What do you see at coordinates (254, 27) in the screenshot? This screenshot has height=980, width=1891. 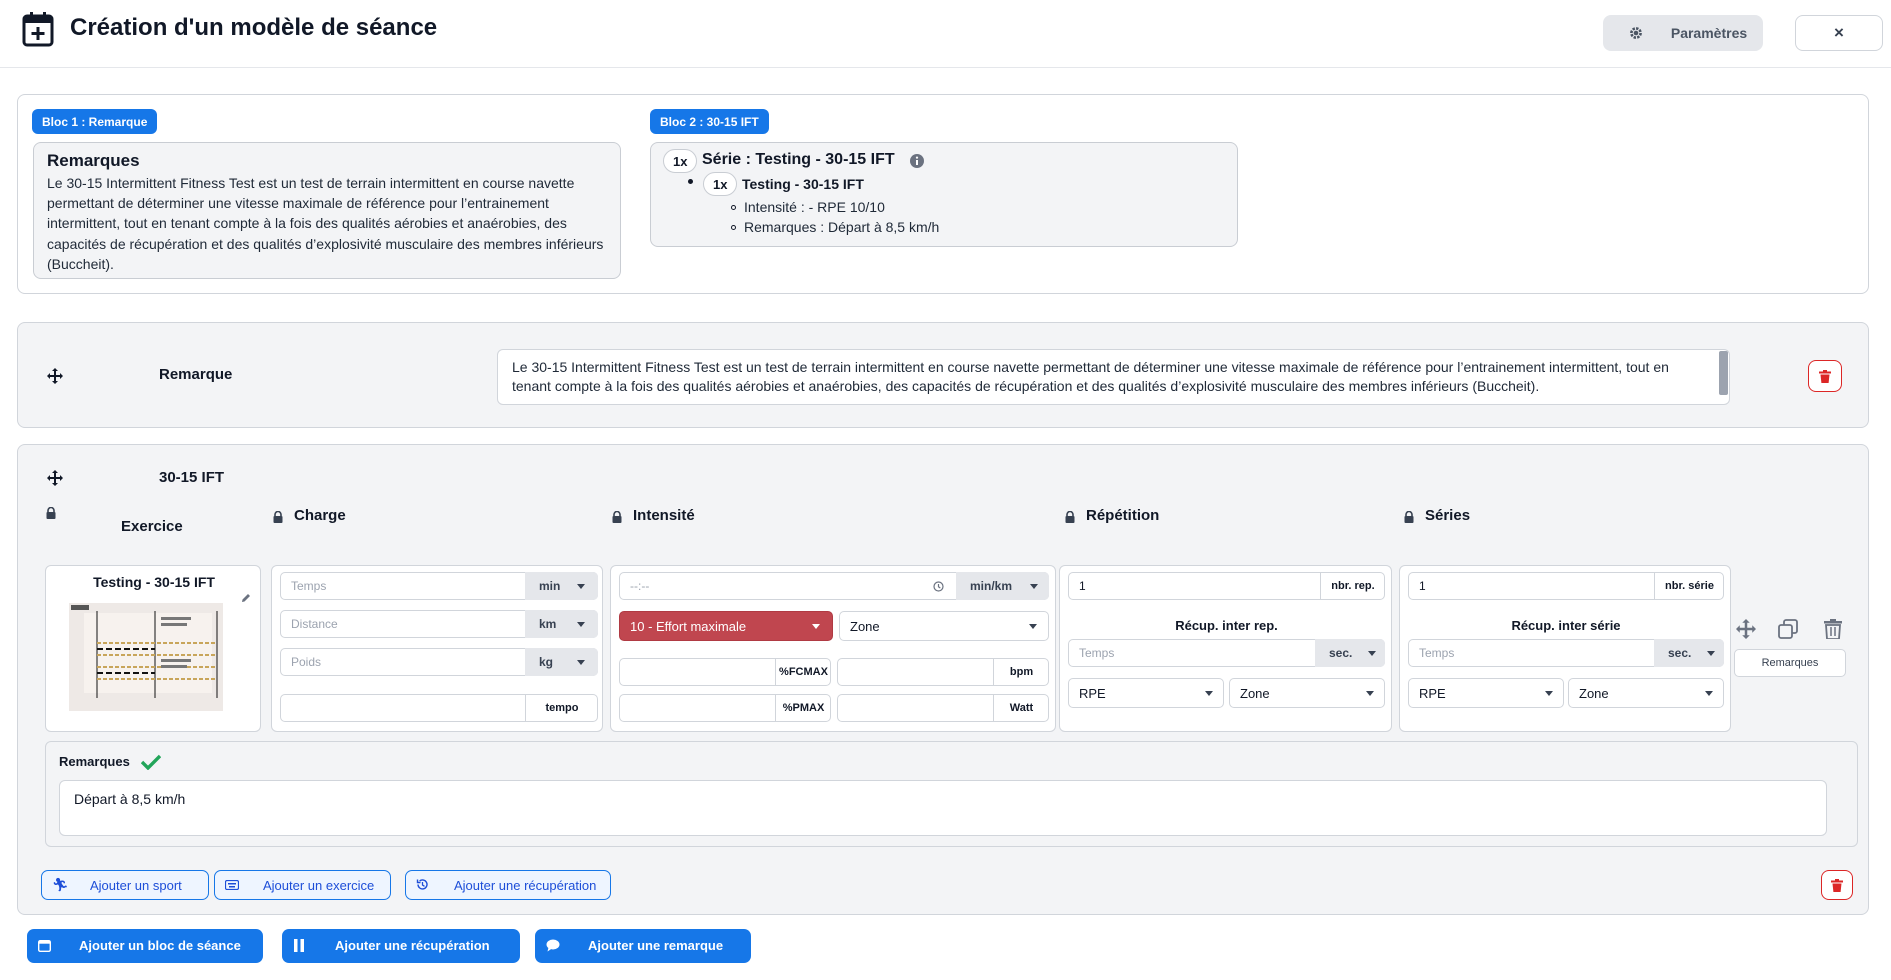 I see `page-title: Création d'un modèle de séance` at bounding box center [254, 27].